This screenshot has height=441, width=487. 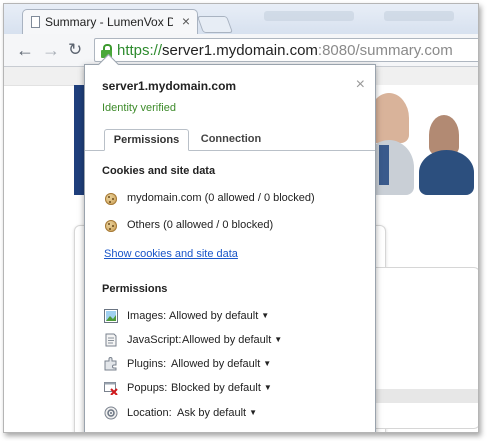 I want to click on back-icon: ←, so click(x=25, y=50).